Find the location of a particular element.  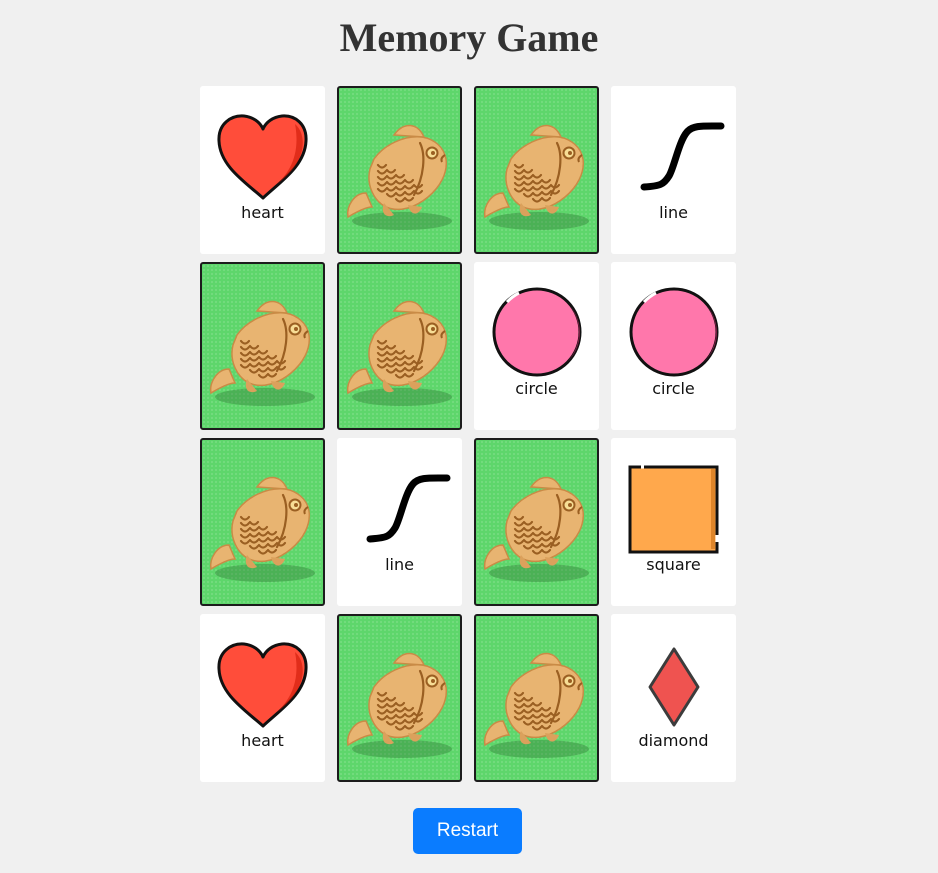

card-face-up-diamond: diamond is located at coordinates (673, 698).